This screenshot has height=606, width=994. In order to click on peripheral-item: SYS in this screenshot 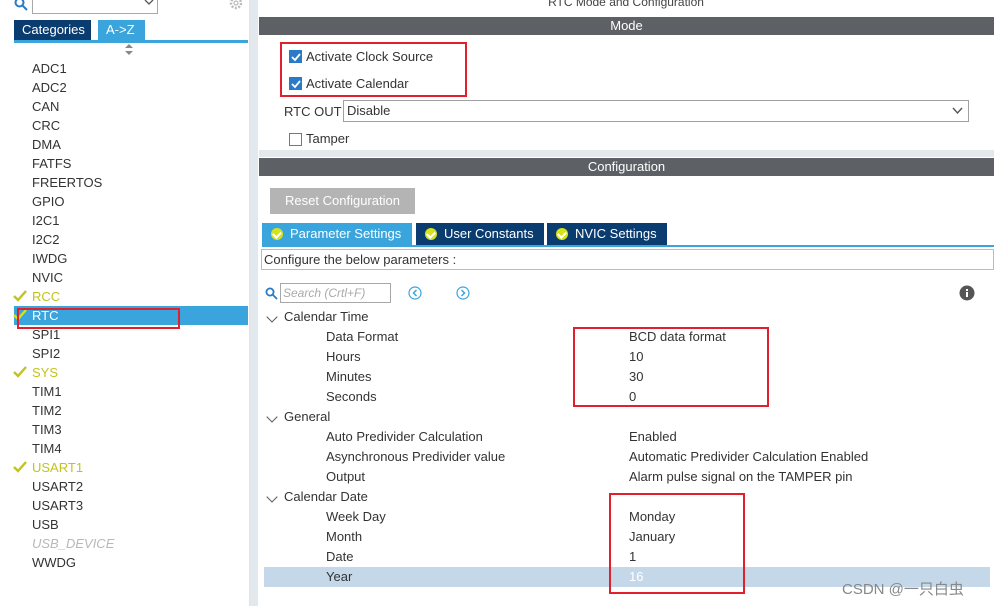, I will do `click(132, 372)`.